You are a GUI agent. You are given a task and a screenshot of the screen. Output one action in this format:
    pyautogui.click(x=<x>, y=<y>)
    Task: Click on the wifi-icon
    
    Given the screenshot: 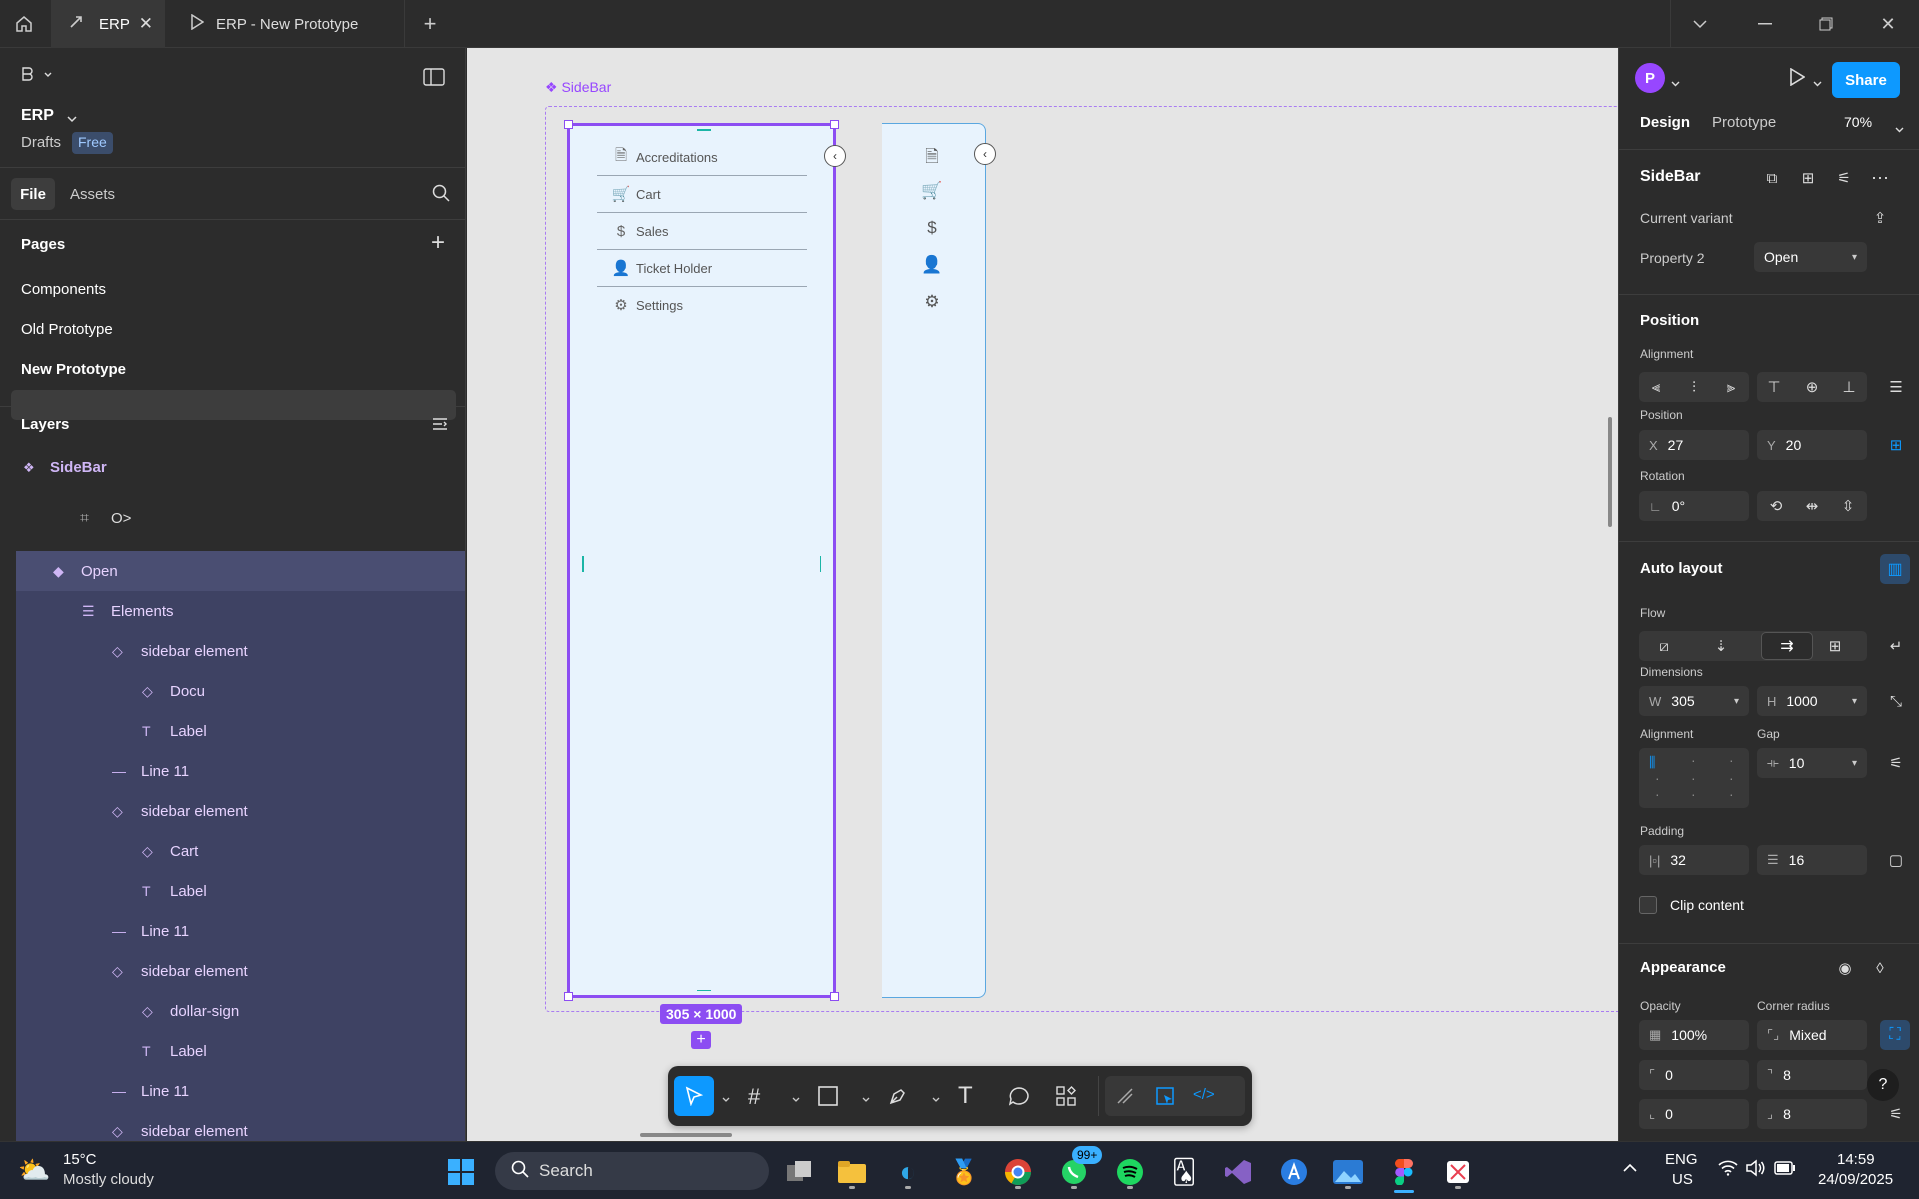 What is the action you would take?
    pyautogui.click(x=1728, y=1170)
    